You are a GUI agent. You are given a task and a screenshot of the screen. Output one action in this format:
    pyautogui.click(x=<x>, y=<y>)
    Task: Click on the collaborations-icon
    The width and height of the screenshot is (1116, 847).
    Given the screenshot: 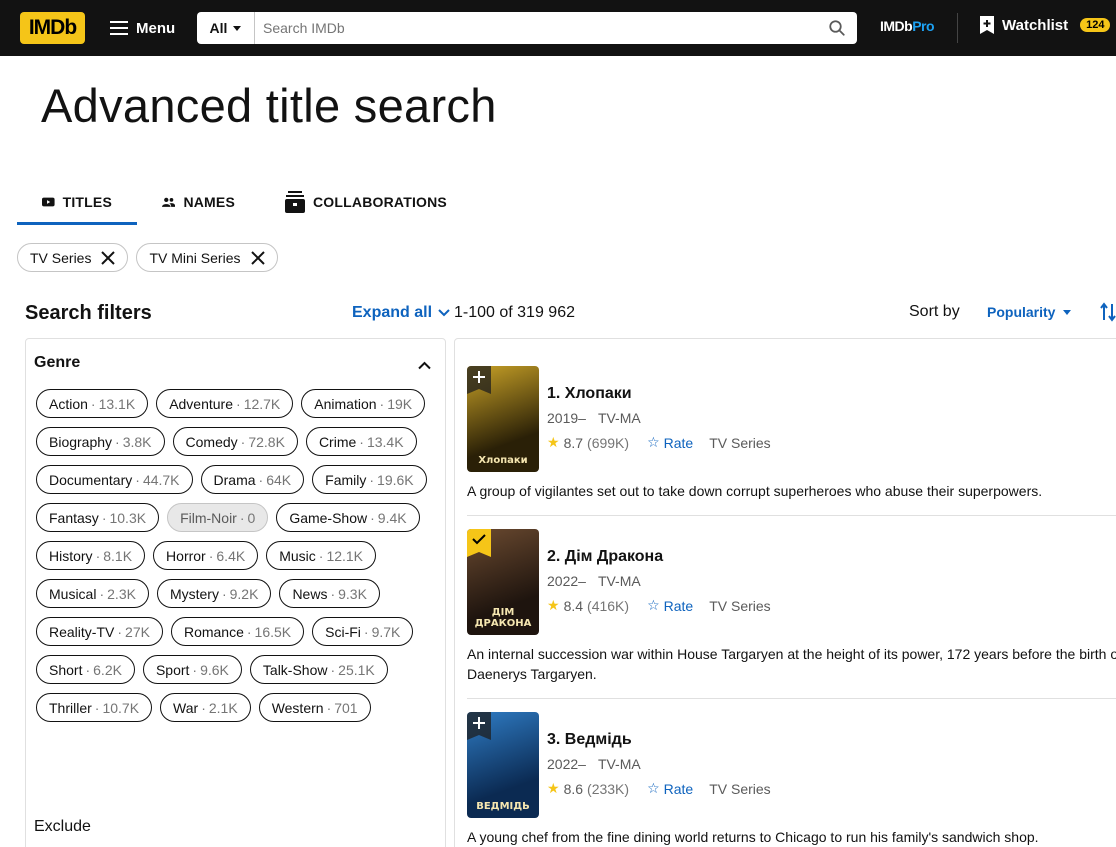 What is the action you would take?
    pyautogui.click(x=295, y=202)
    